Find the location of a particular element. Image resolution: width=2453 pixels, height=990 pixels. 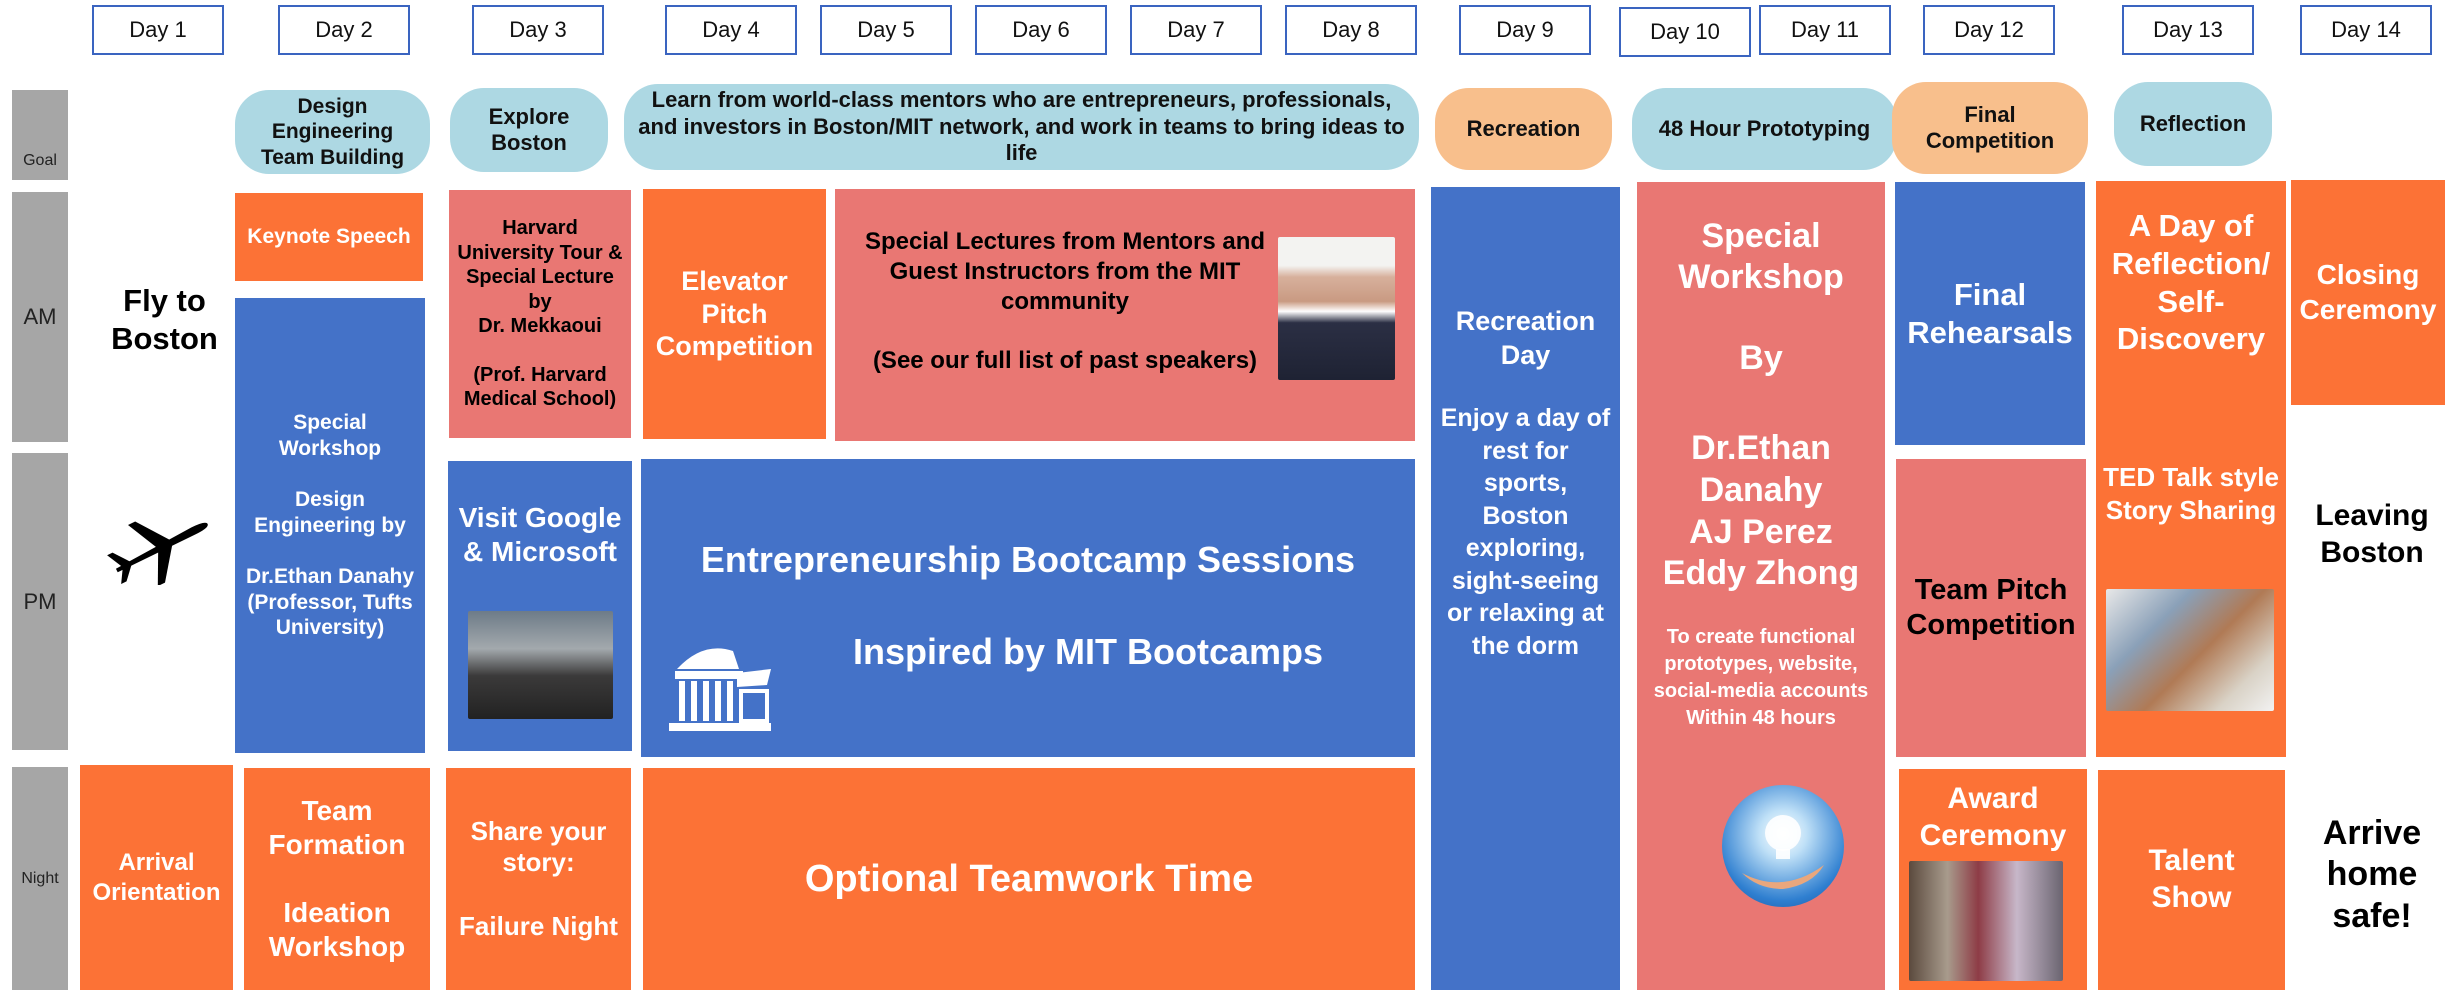

recreation-day-title: Recreation Day is located at coordinates (1525, 338).